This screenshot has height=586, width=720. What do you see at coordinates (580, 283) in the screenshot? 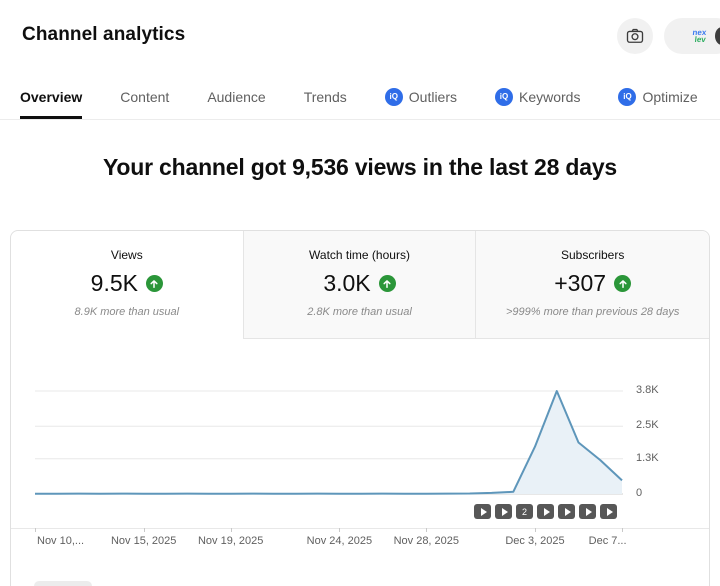
I see `metric-value: +307` at bounding box center [580, 283].